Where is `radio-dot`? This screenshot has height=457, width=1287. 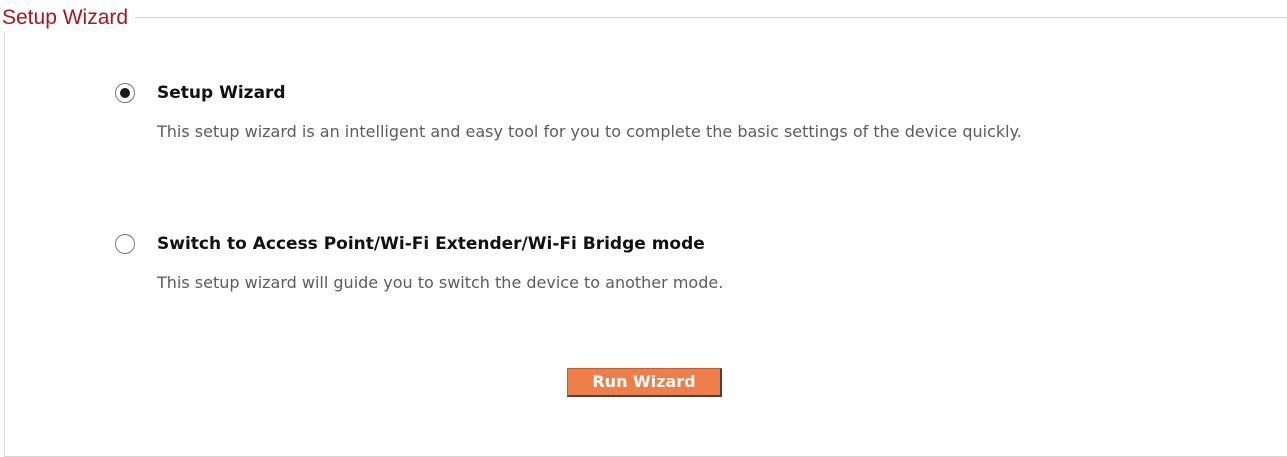
radio-dot is located at coordinates (125, 93).